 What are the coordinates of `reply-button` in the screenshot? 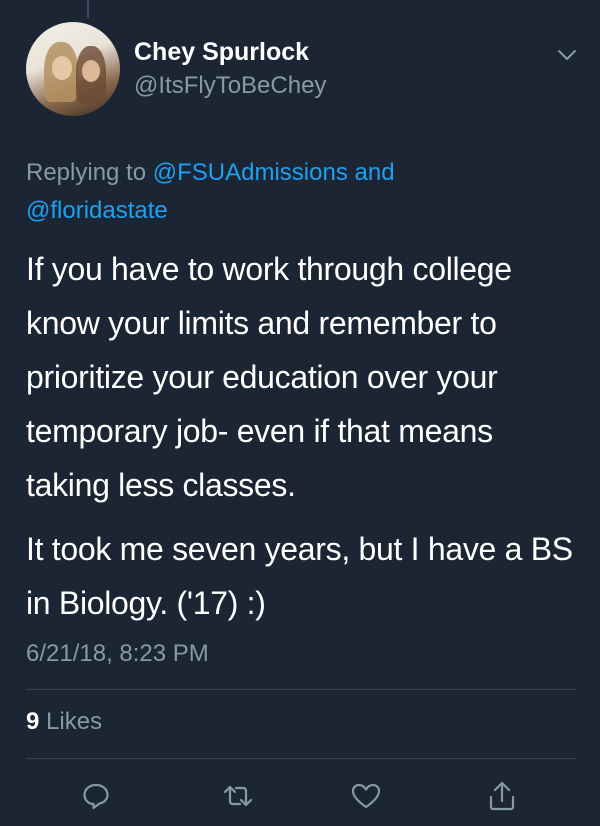 It's located at (96, 796).